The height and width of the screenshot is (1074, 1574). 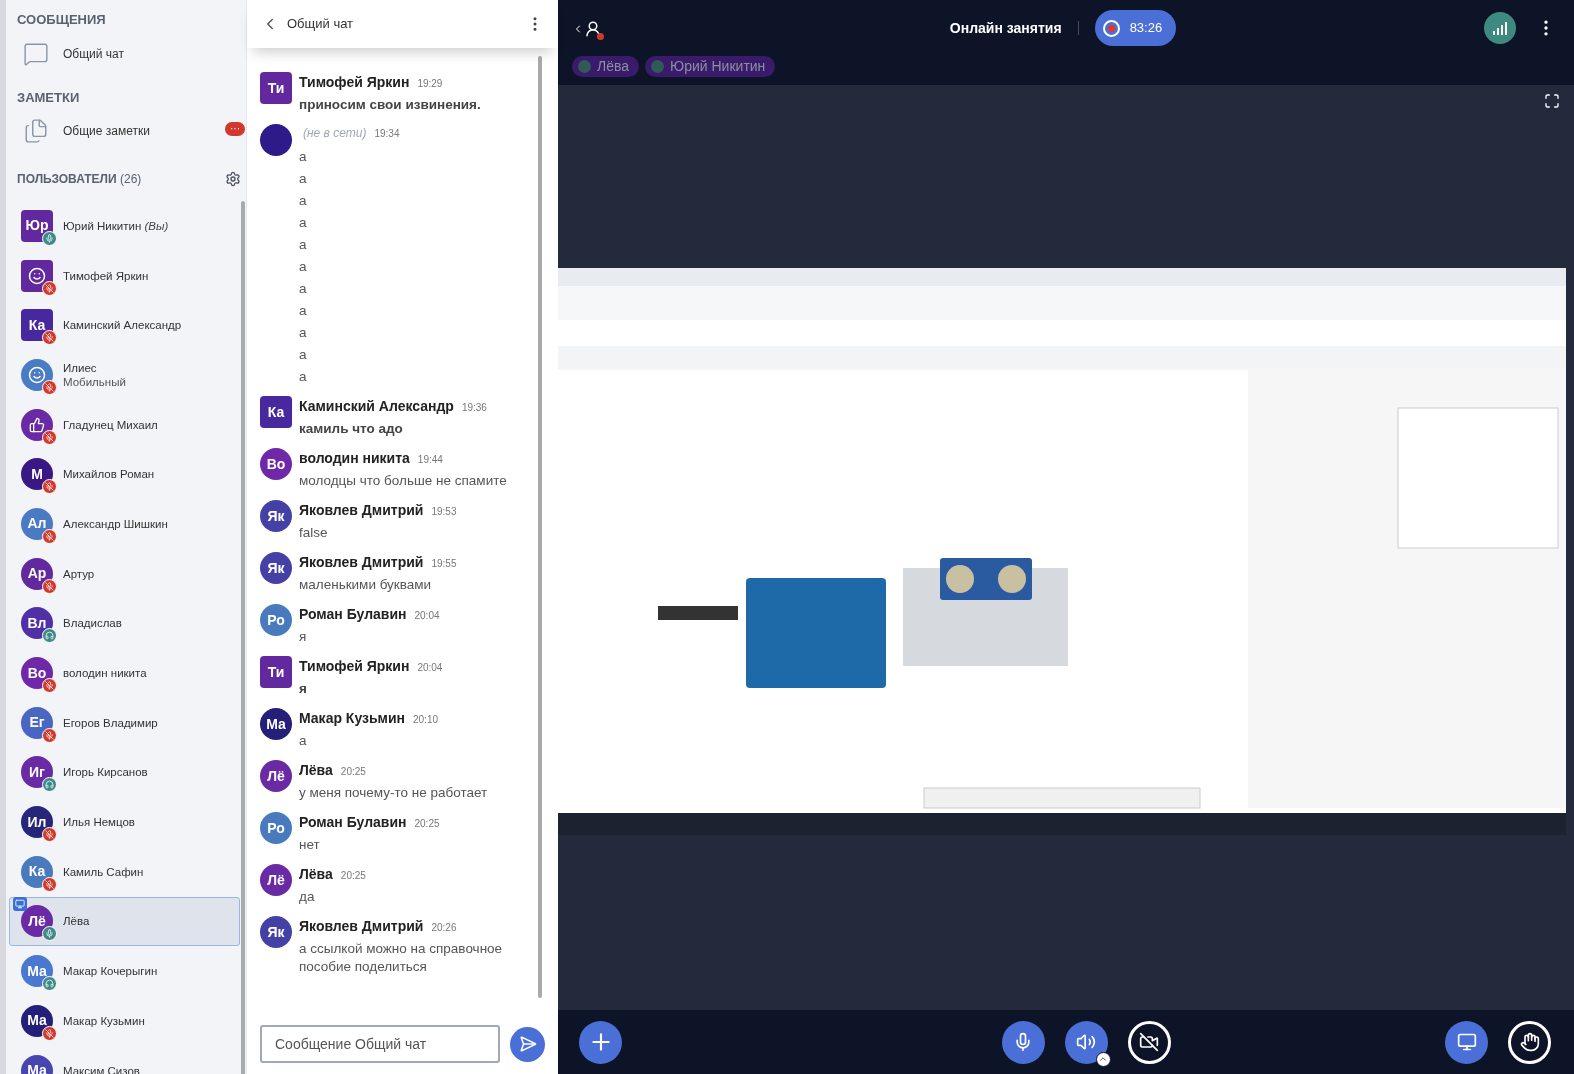 I want to click on avatar-initials: Ти, so click(x=276, y=672).